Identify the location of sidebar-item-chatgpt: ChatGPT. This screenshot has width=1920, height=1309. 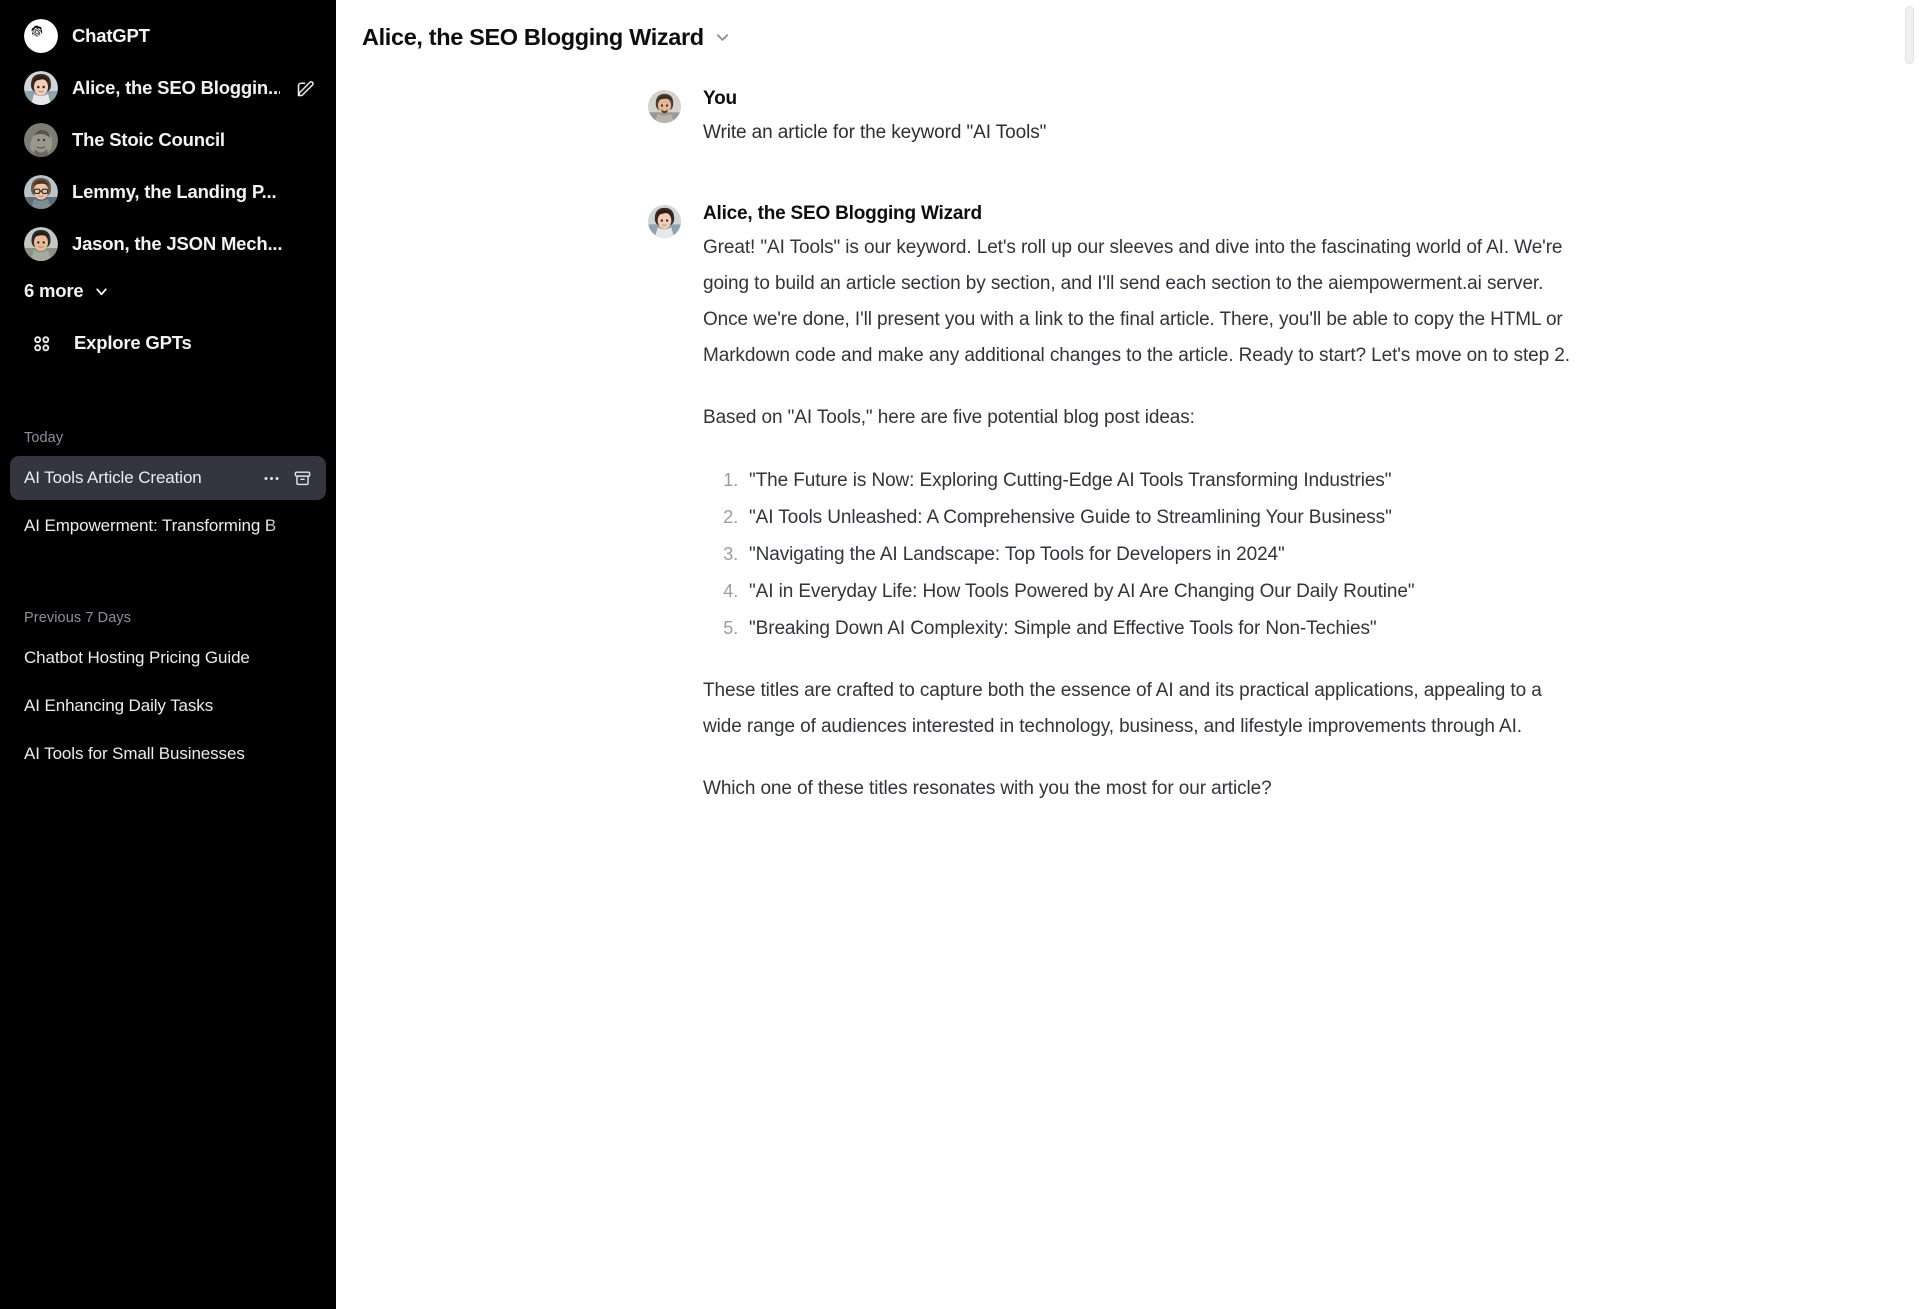
(168, 36).